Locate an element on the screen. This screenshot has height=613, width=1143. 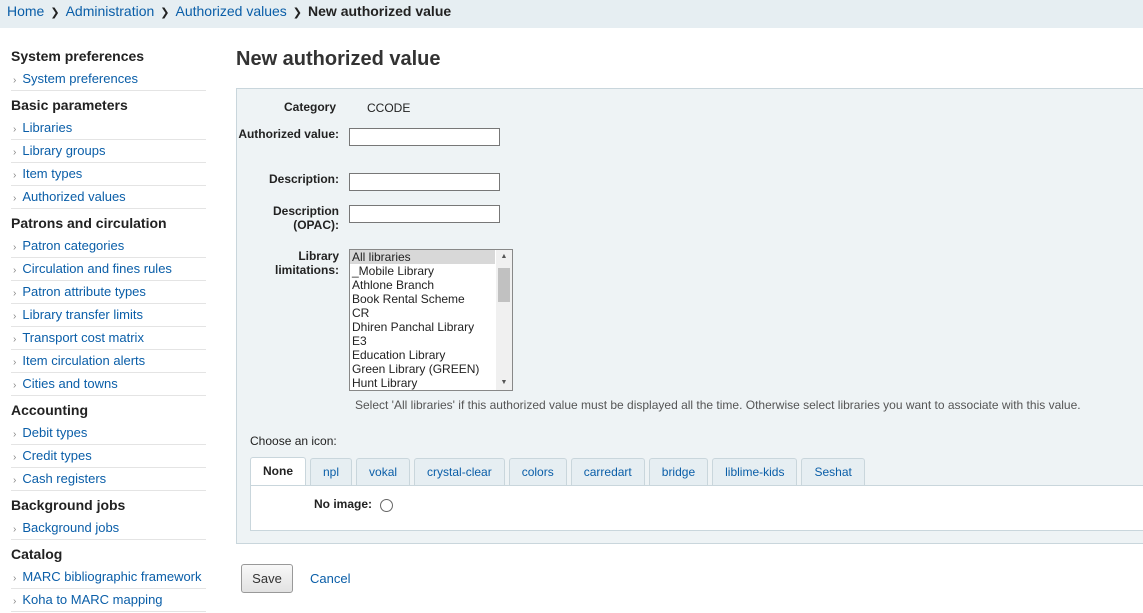
library-option: _Mobile Library is located at coordinates (422, 271).